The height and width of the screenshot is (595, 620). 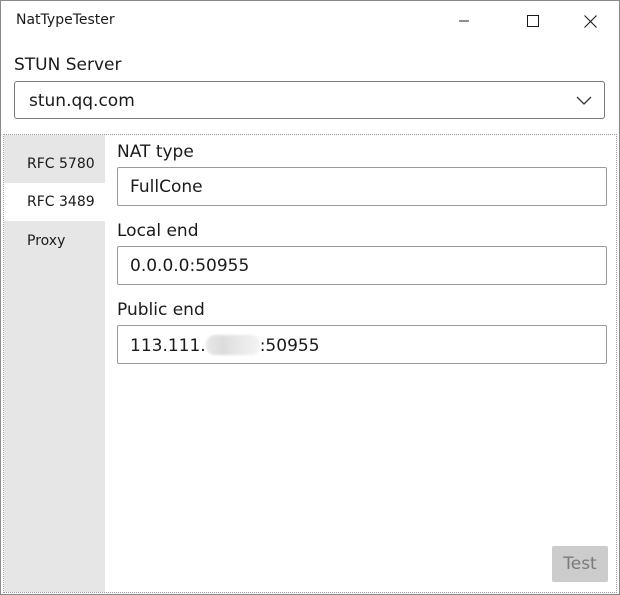 What do you see at coordinates (158, 231) in the screenshot?
I see `local-end-label: Local end` at bounding box center [158, 231].